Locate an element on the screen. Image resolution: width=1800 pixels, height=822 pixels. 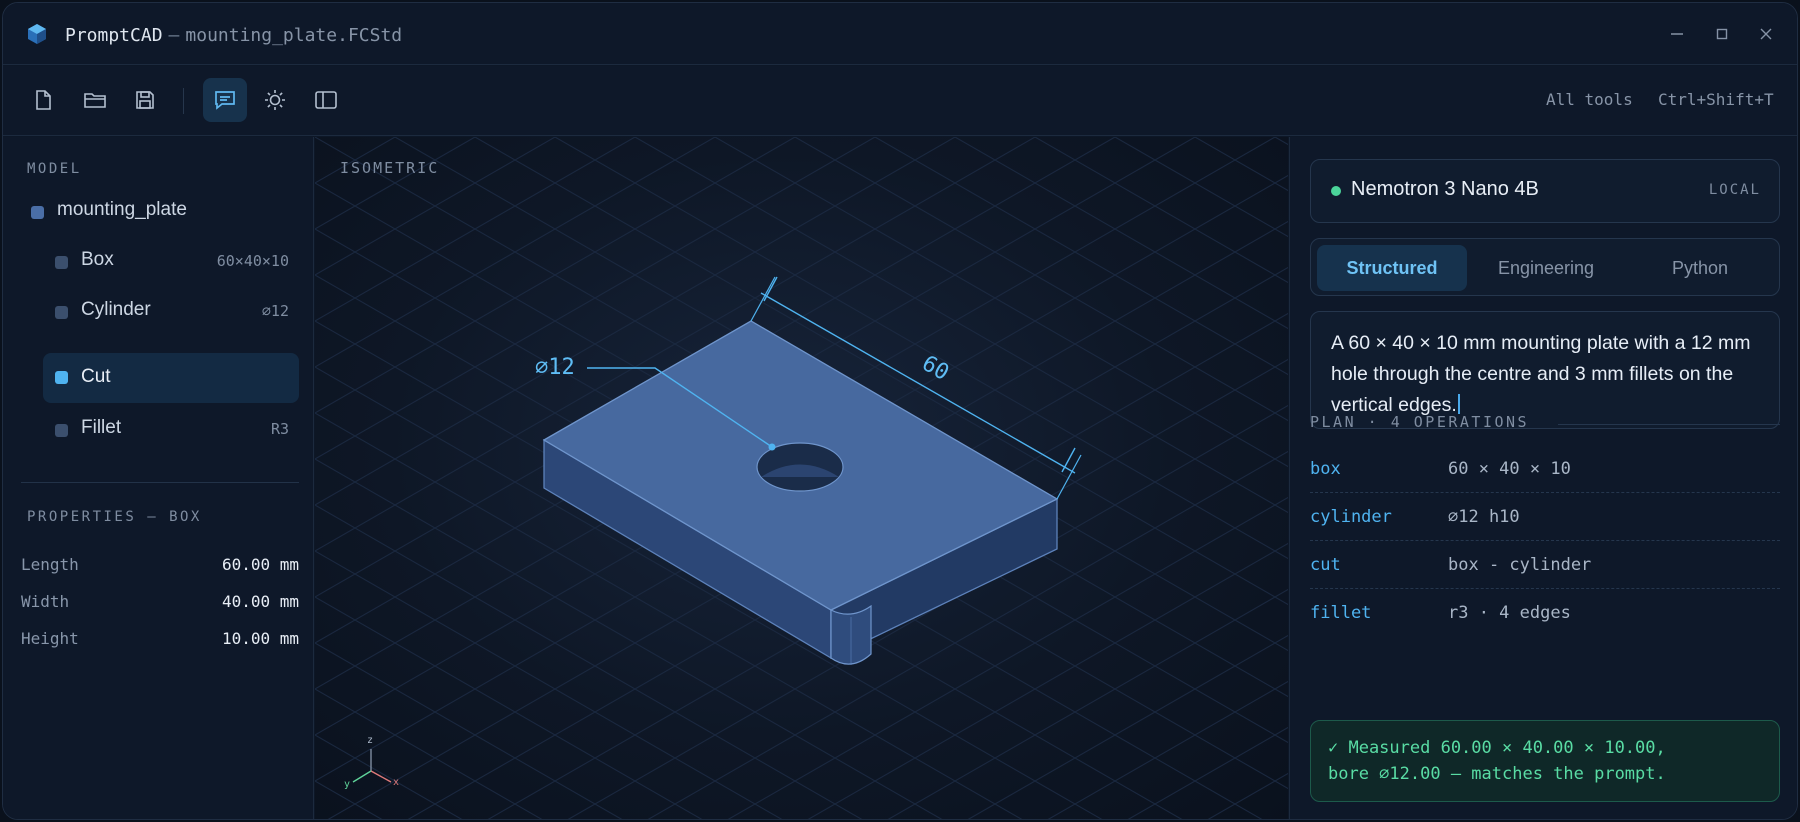
operation-name: cut is located at coordinates (1325, 565).